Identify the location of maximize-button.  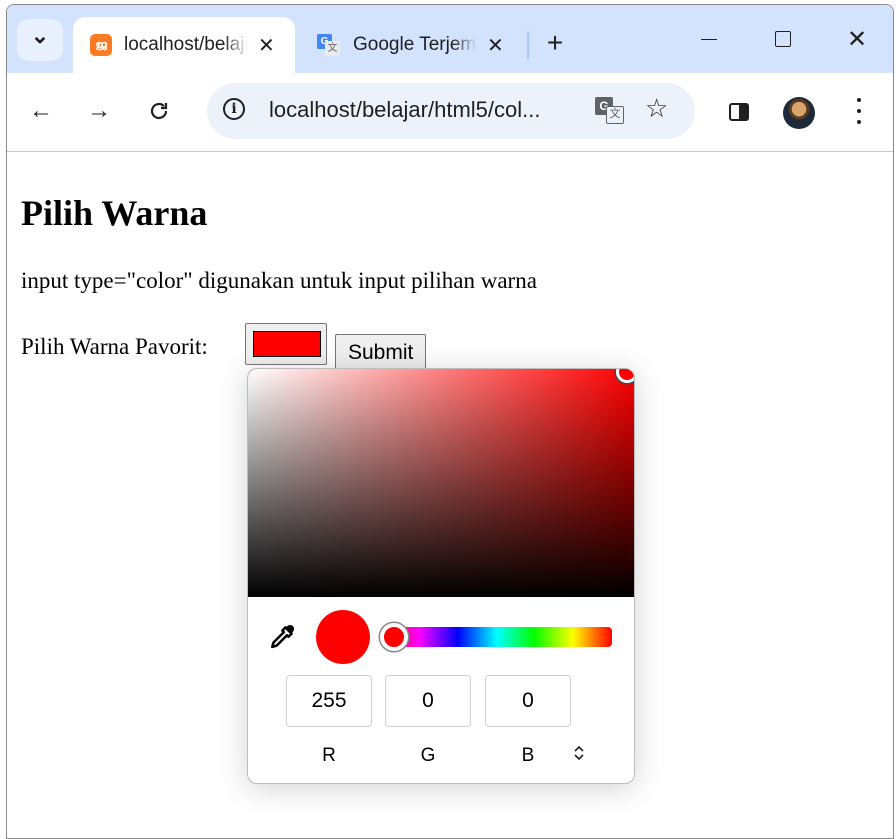
(783, 39).